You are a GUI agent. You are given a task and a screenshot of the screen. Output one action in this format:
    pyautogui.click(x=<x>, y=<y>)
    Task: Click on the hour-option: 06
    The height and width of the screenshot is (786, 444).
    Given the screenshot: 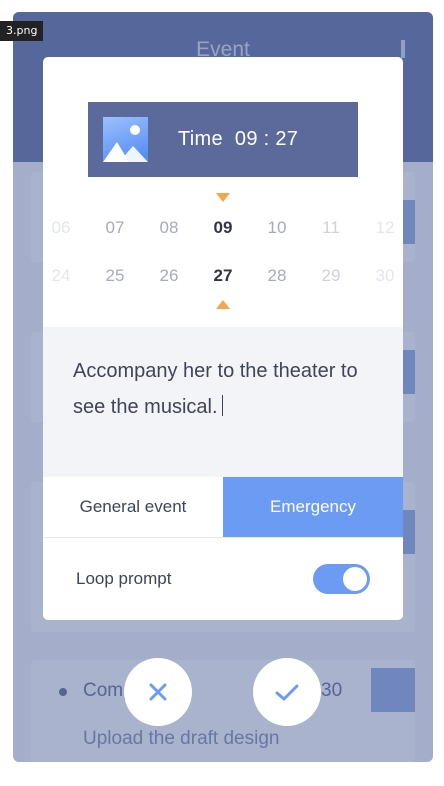 What is the action you would take?
    pyautogui.click(x=61, y=228)
    